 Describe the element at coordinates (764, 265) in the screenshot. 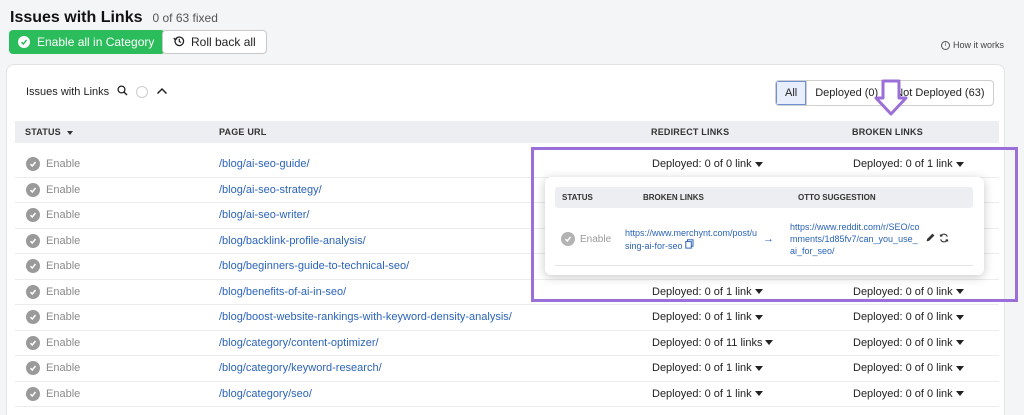

I see `divider` at that location.